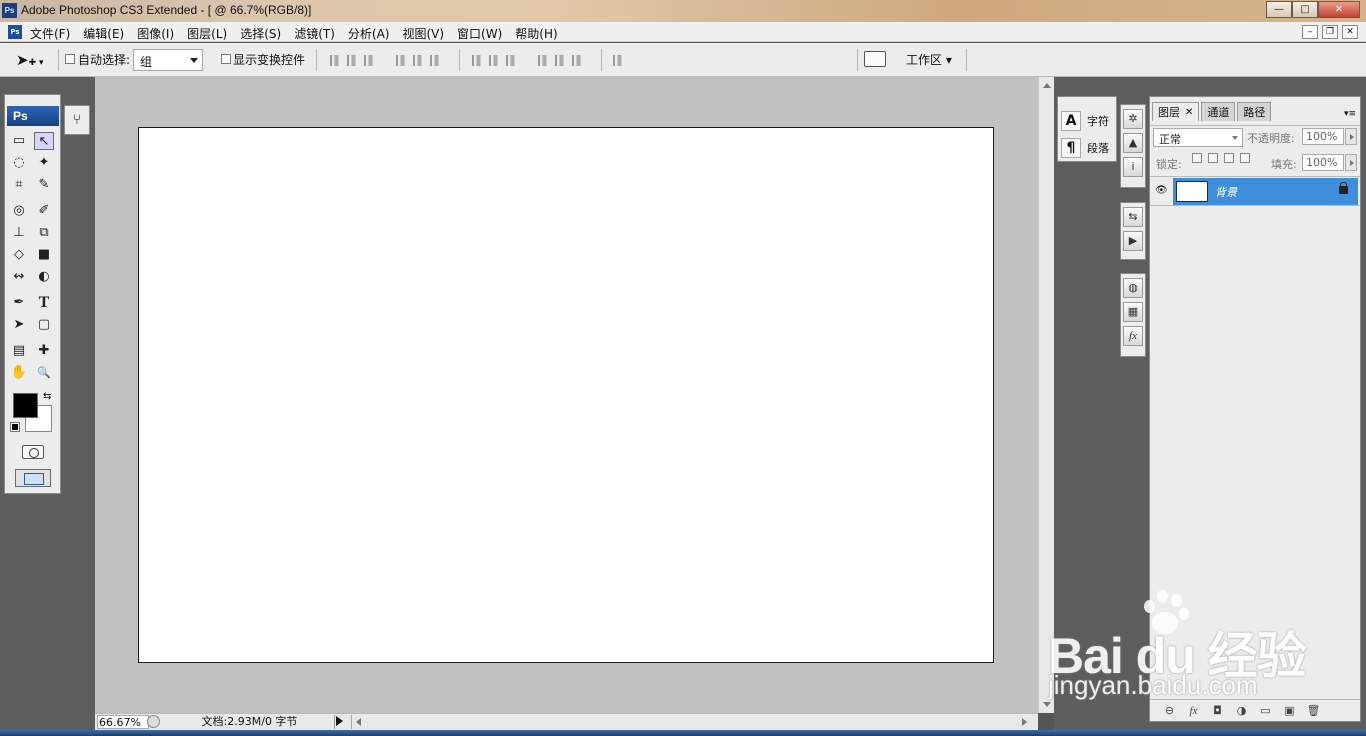 This screenshot has width=1366, height=736. I want to click on doc-icon: Ps, so click(15, 32).